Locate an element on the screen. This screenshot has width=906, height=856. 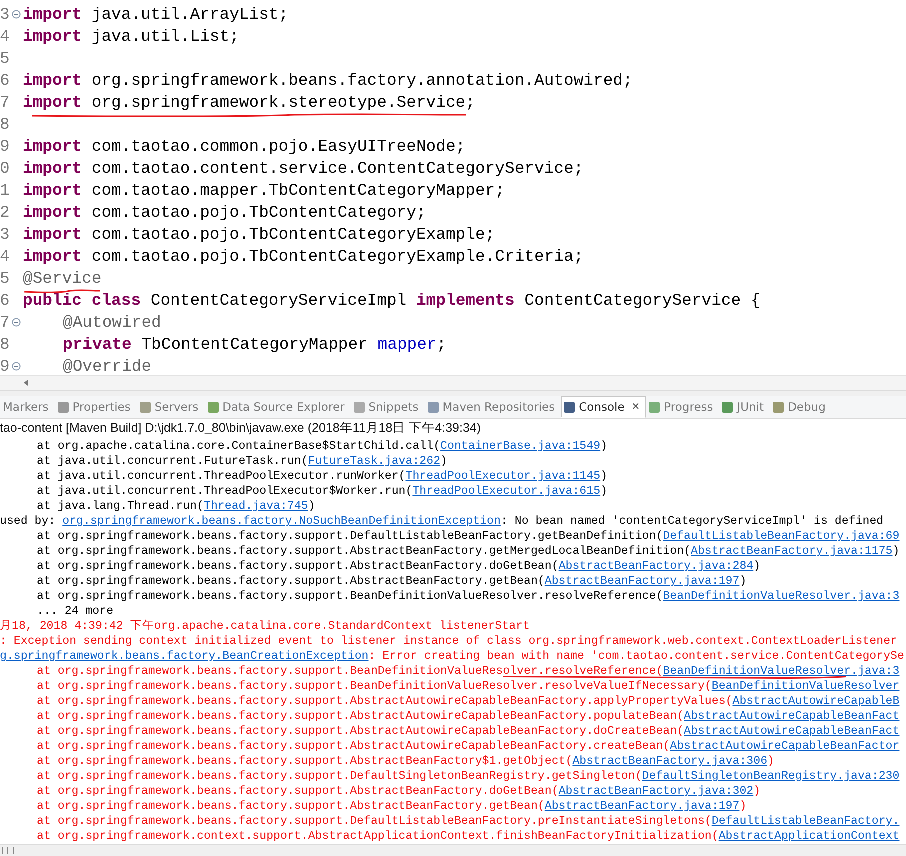
code-line: import com.taotao.pojo.TbContentCategoryExample; is located at coordinates (259, 234).